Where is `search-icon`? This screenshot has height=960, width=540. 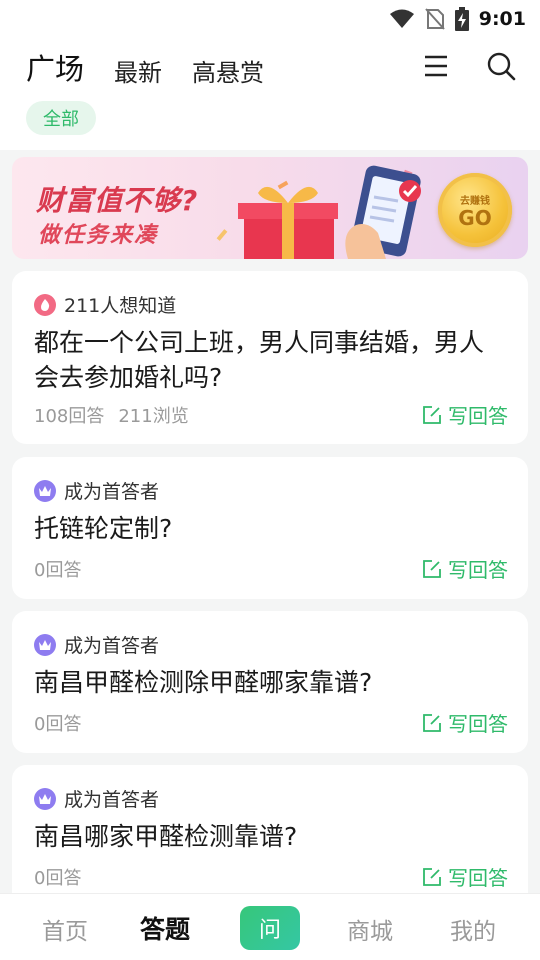 search-icon is located at coordinates (501, 66).